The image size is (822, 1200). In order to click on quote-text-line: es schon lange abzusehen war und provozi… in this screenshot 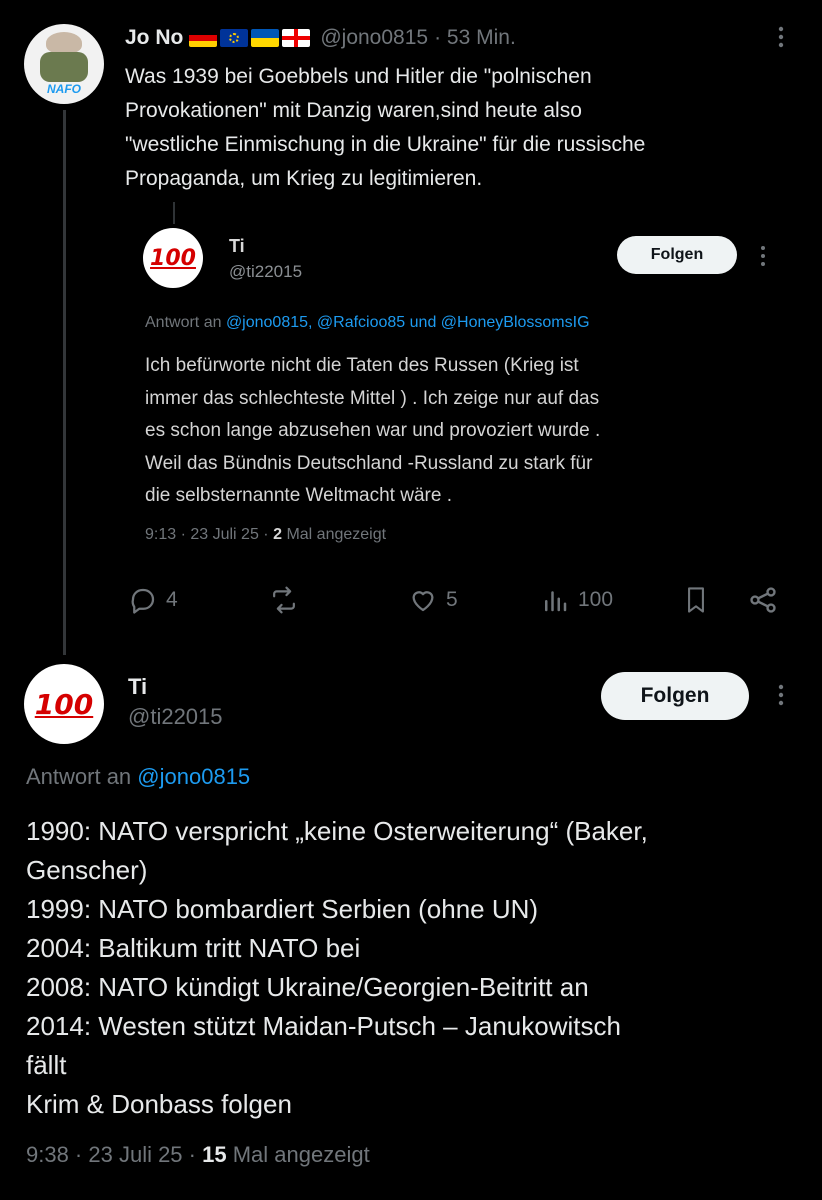, I will do `click(373, 430)`.